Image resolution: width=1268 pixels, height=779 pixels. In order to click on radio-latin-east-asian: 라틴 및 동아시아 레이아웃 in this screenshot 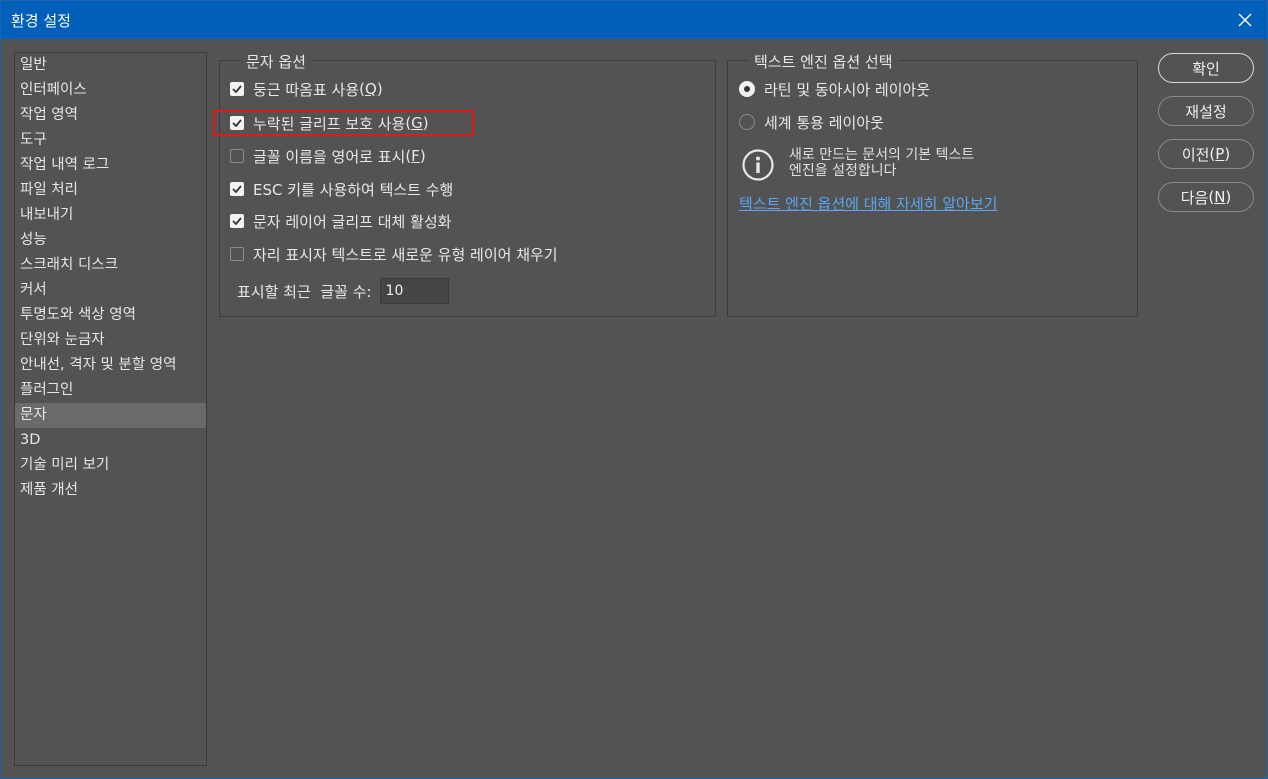, I will do `click(834, 89)`.